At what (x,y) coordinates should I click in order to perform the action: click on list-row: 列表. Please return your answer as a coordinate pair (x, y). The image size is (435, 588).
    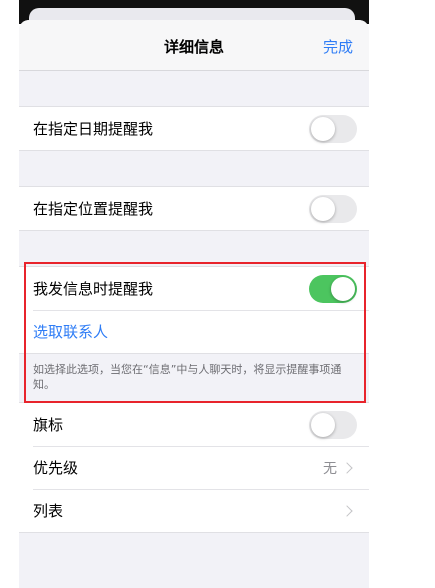
    Looking at the image, I should click on (194, 510).